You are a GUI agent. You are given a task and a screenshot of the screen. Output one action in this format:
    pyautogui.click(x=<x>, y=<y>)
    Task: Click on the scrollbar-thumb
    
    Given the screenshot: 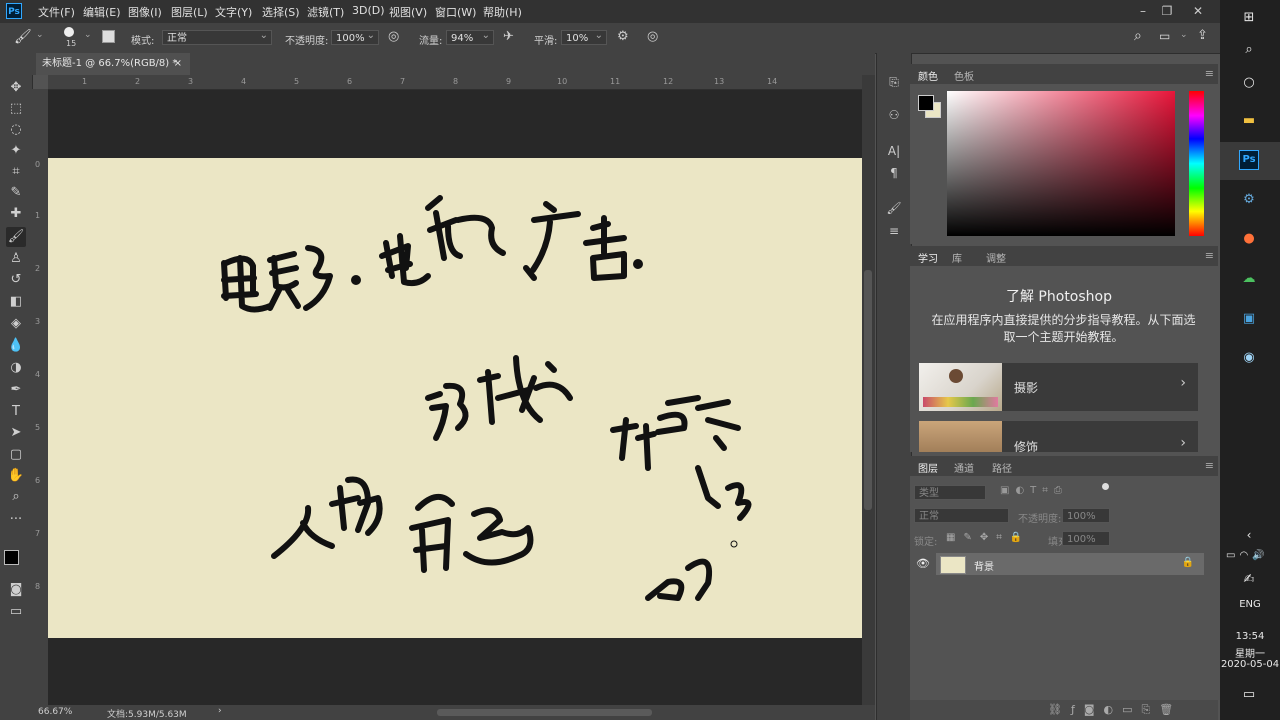 What is the action you would take?
    pyautogui.click(x=868, y=390)
    